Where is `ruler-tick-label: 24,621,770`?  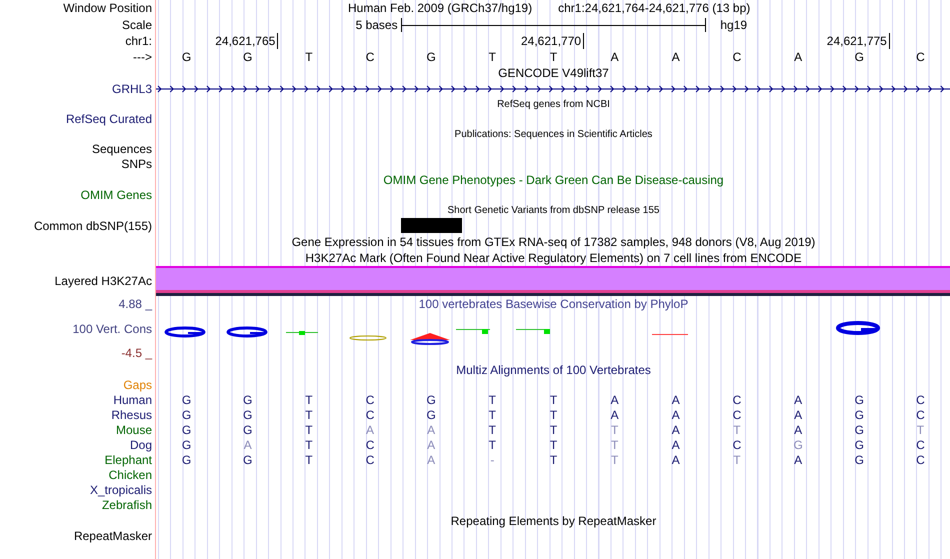
ruler-tick-label: 24,621,770 is located at coordinates (552, 41).